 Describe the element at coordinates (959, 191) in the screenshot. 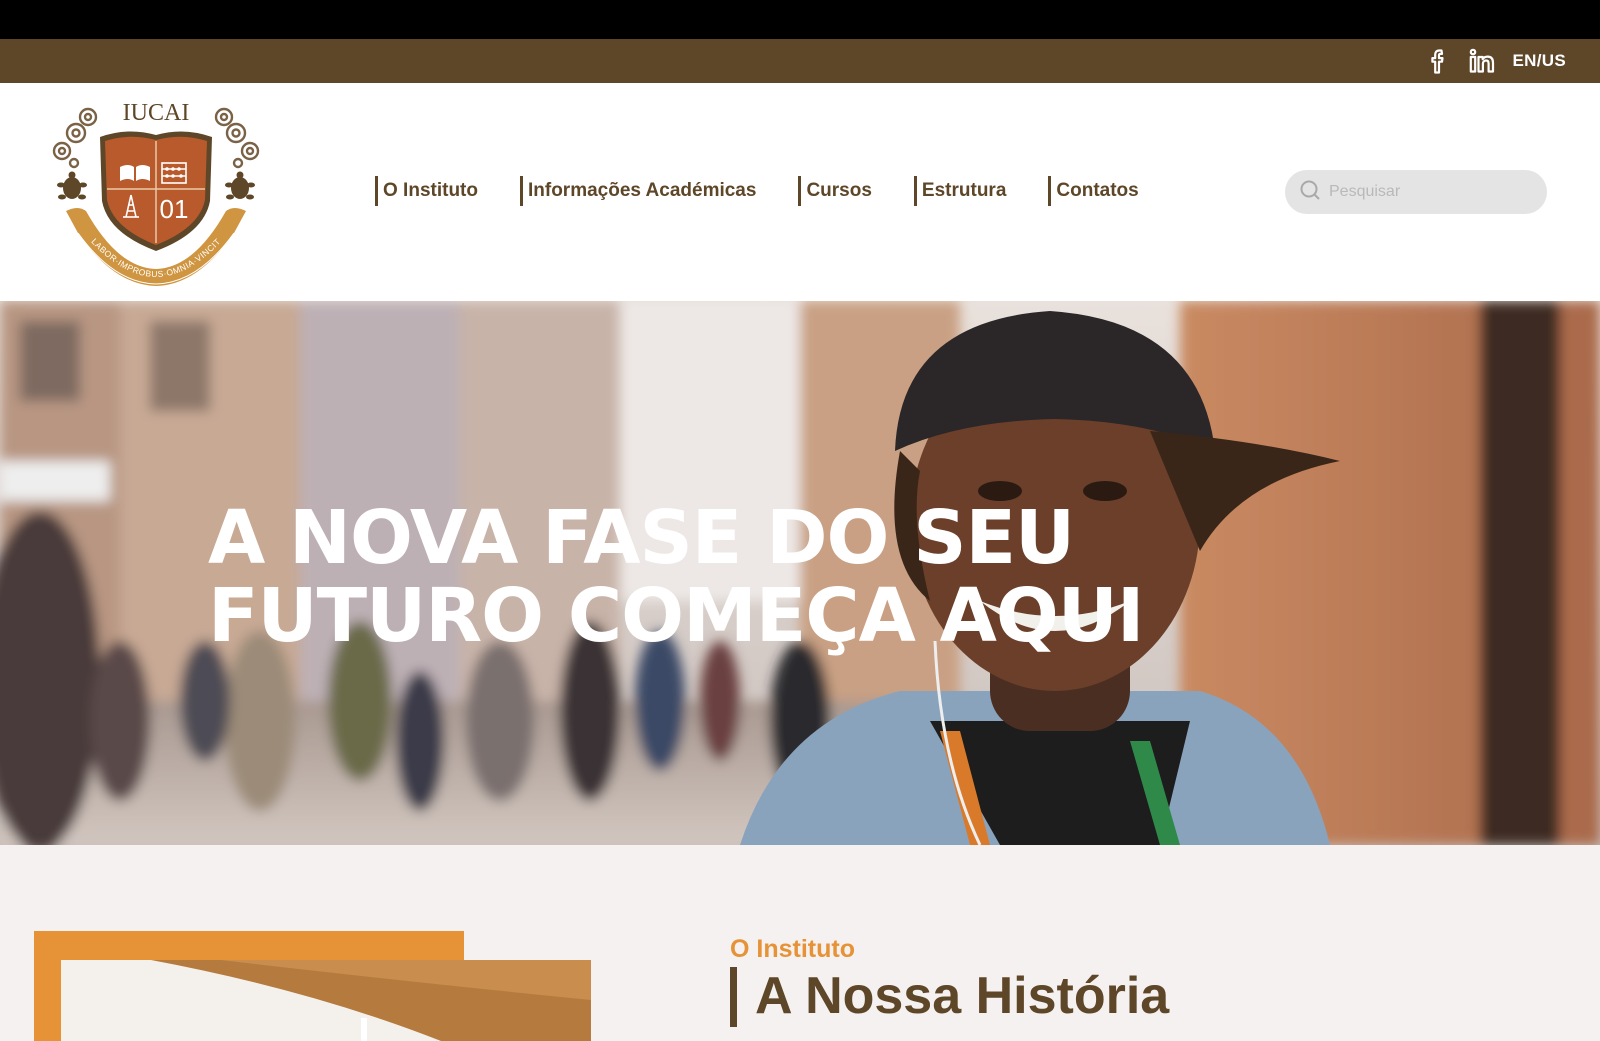

I see `nav-item-estrutura: Estrutura` at that location.